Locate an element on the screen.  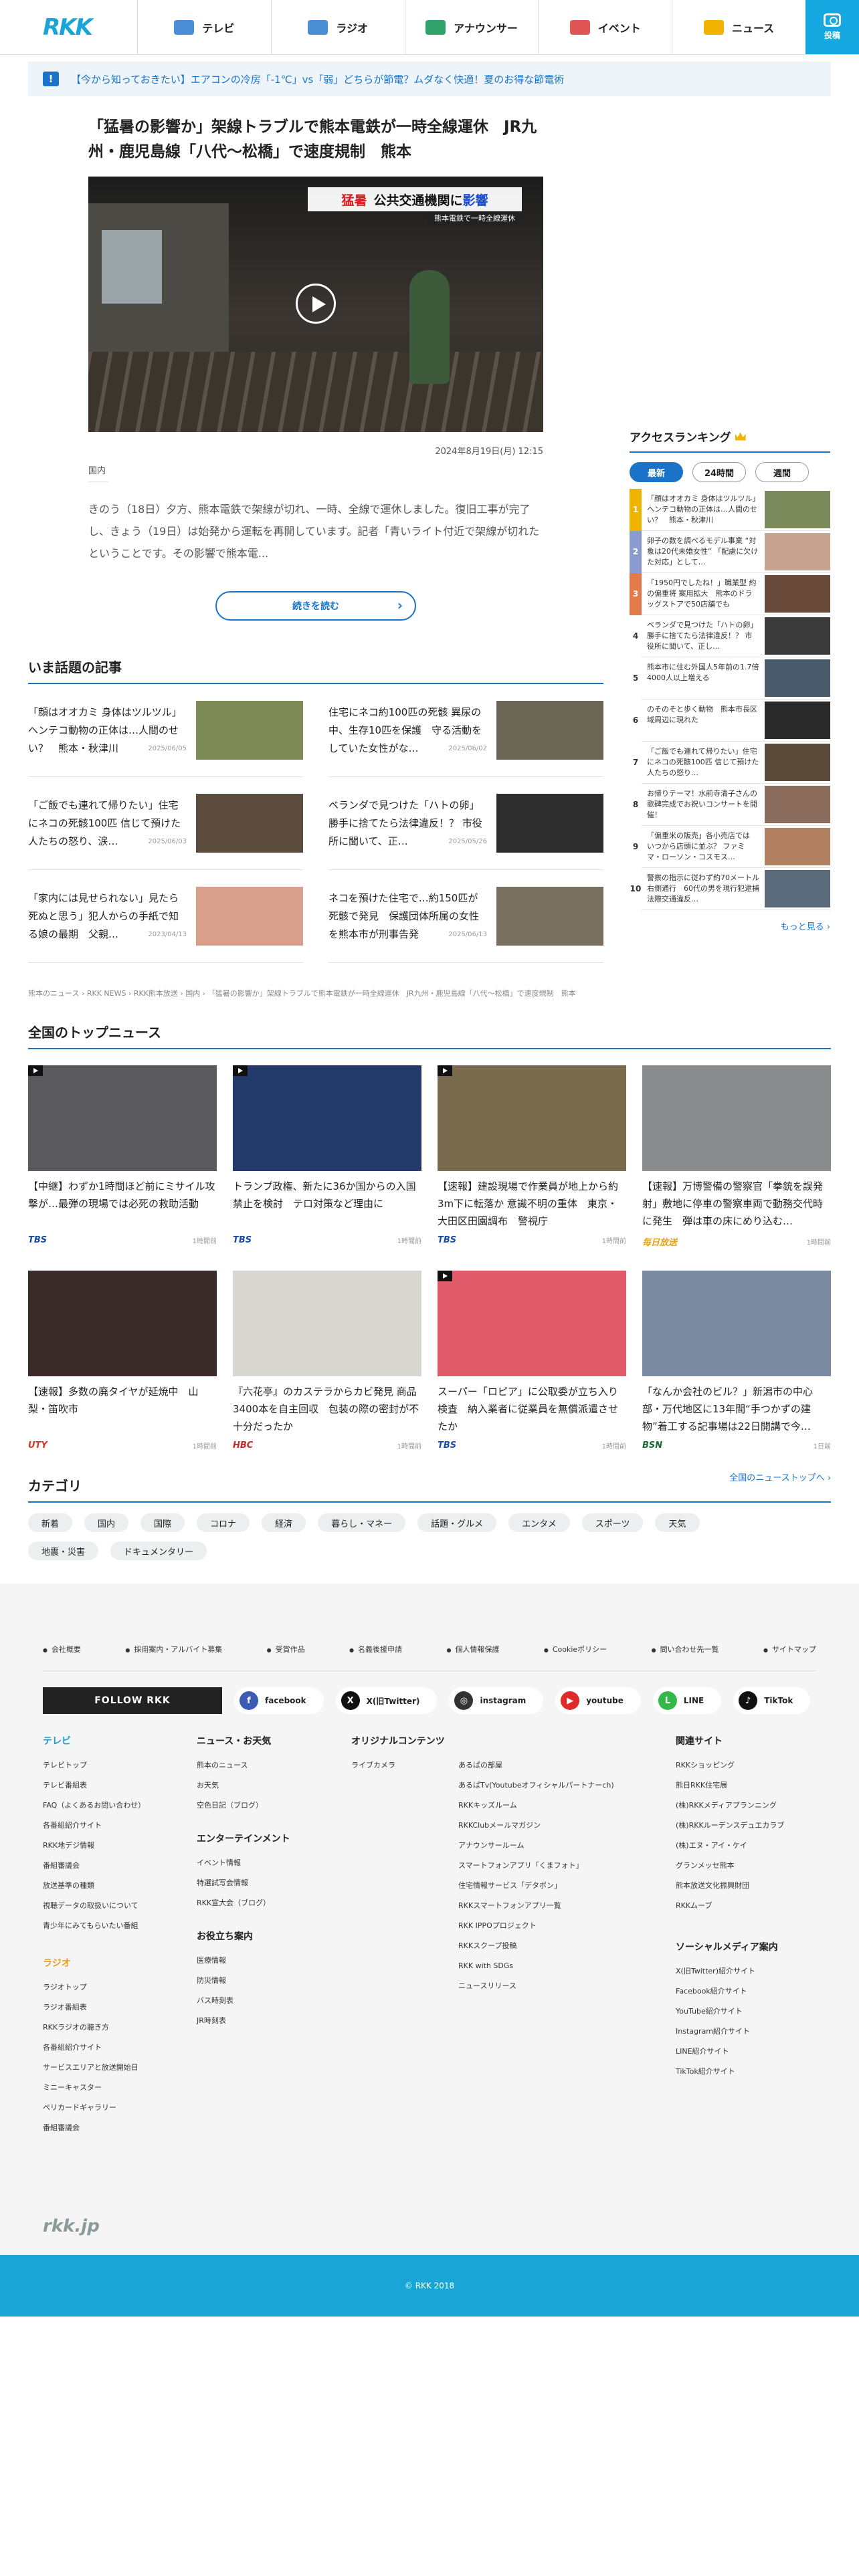
sns-2: ◎ instagram is located at coordinates (497, 1700).